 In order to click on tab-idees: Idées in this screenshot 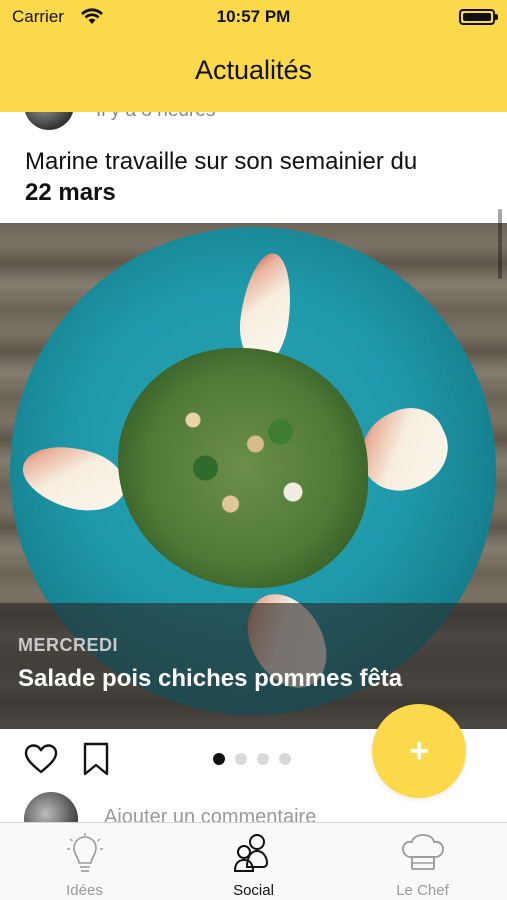, I will do `click(84, 861)`.